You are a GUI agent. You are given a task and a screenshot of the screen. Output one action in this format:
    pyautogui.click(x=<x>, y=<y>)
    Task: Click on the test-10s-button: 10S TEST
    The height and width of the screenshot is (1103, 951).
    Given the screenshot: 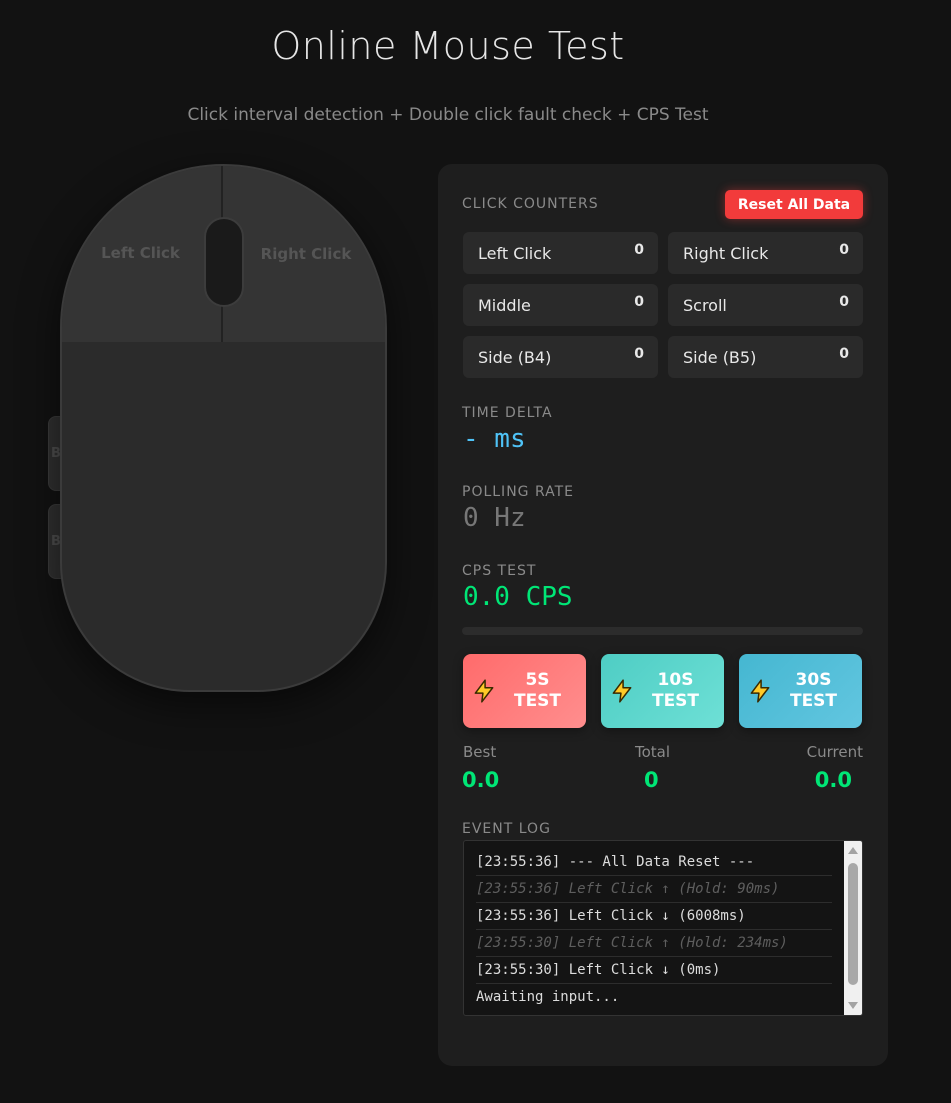 What is the action you would take?
    pyautogui.click(x=662, y=691)
    